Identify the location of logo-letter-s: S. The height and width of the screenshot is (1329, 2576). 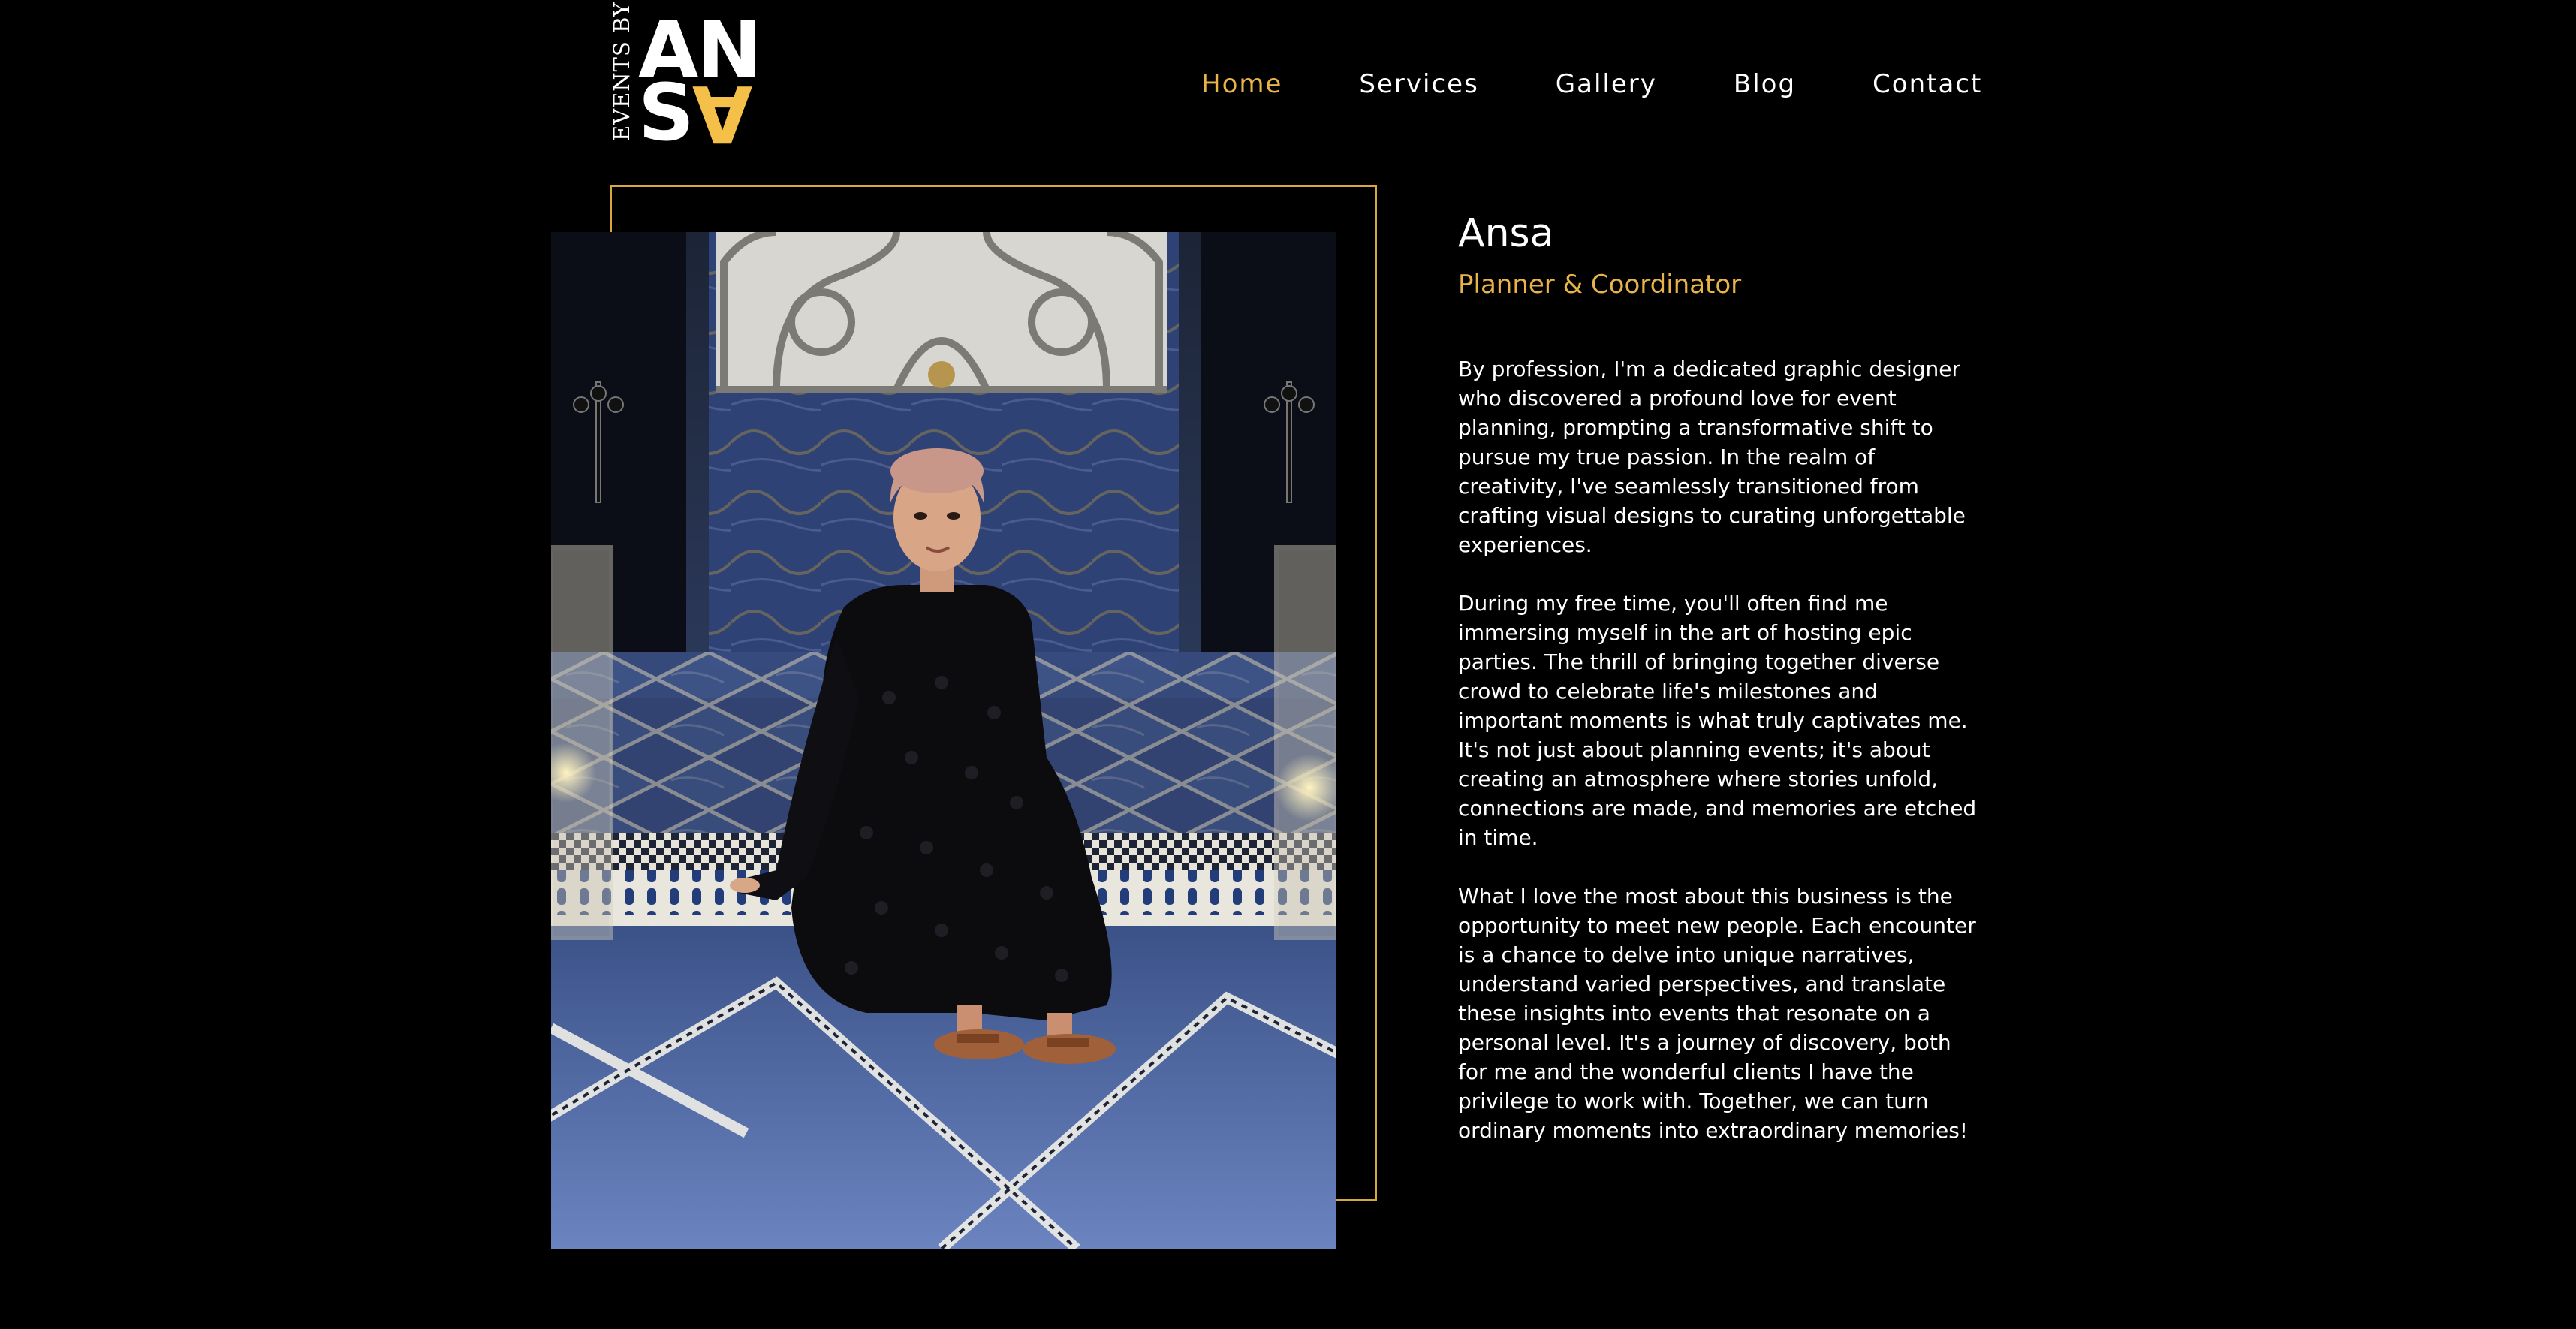
(666, 112).